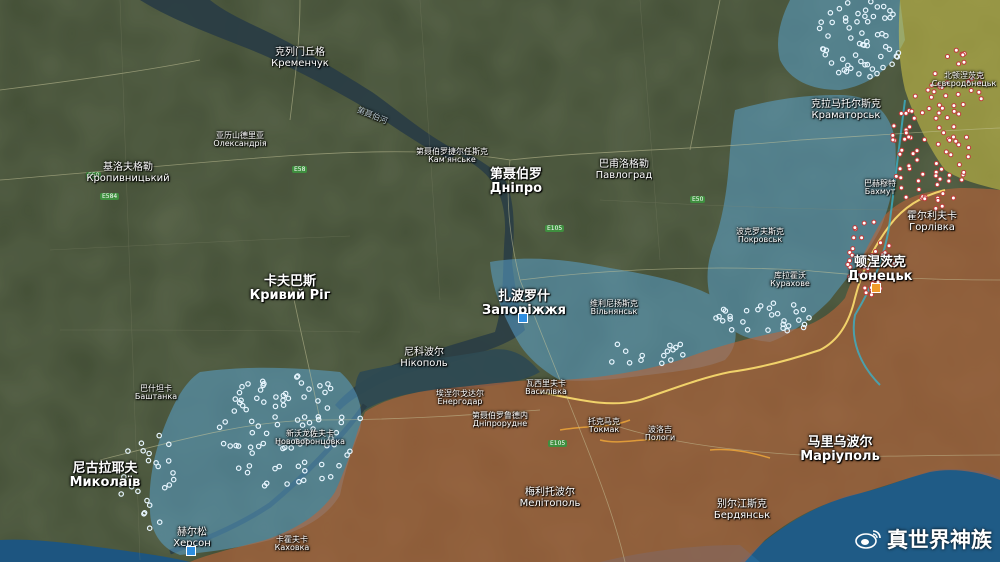  Describe the element at coordinates (876, 288) in the screenshot. I see `city-marker-donetsk` at that location.